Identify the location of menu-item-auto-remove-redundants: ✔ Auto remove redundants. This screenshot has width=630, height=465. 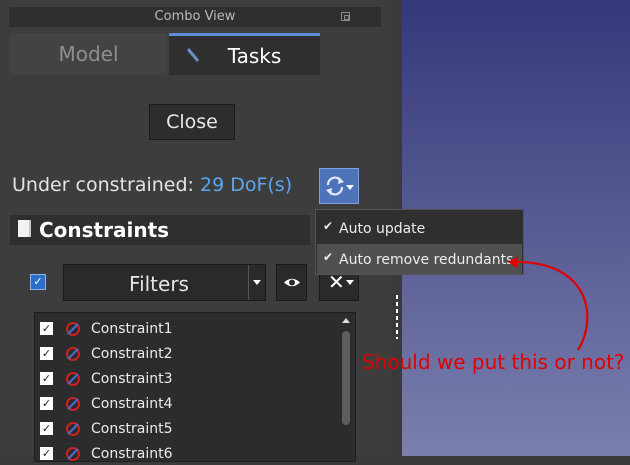
(419, 259).